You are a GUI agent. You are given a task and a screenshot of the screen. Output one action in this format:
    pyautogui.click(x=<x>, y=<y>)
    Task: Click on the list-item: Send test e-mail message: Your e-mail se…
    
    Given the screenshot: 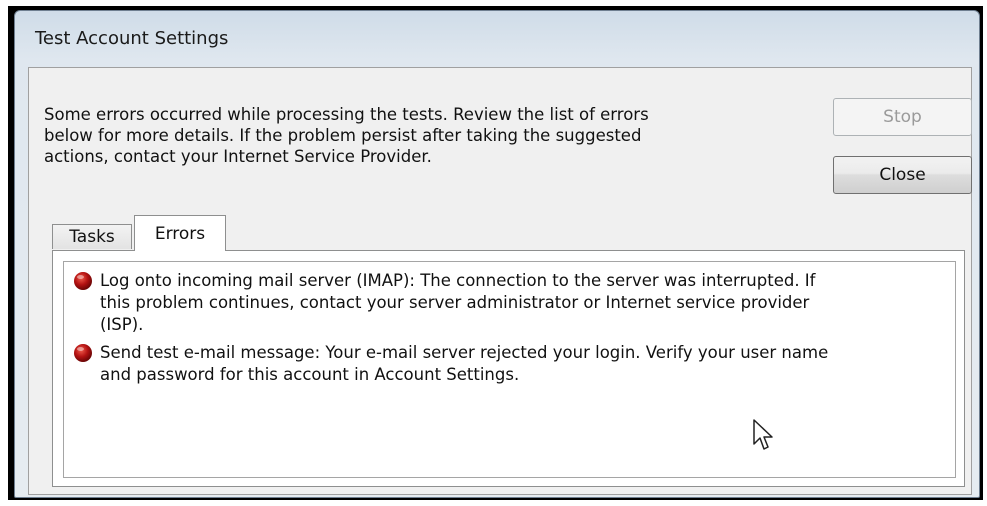 What is the action you would take?
    pyautogui.click(x=509, y=364)
    